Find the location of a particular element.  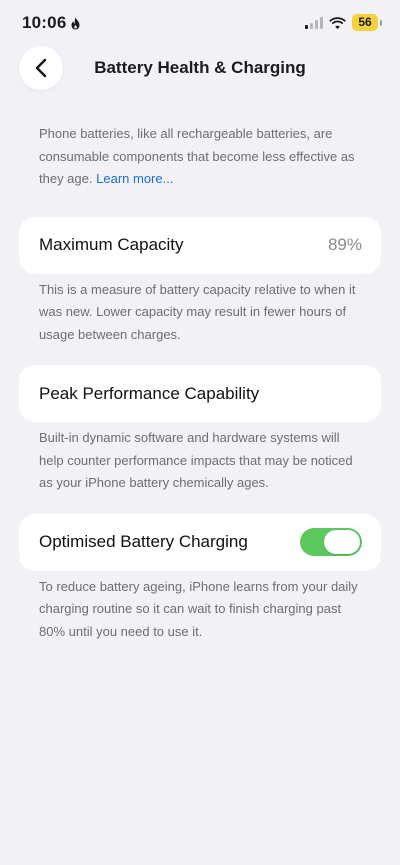

battery-level: 56 is located at coordinates (365, 22).